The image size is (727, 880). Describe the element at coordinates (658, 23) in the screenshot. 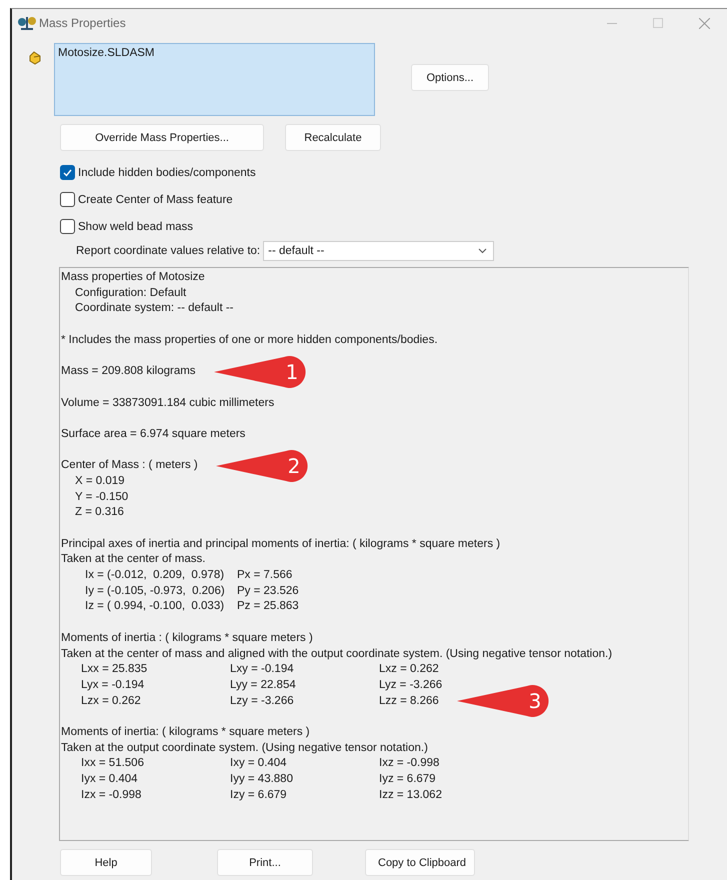

I see `maximize-icon` at that location.